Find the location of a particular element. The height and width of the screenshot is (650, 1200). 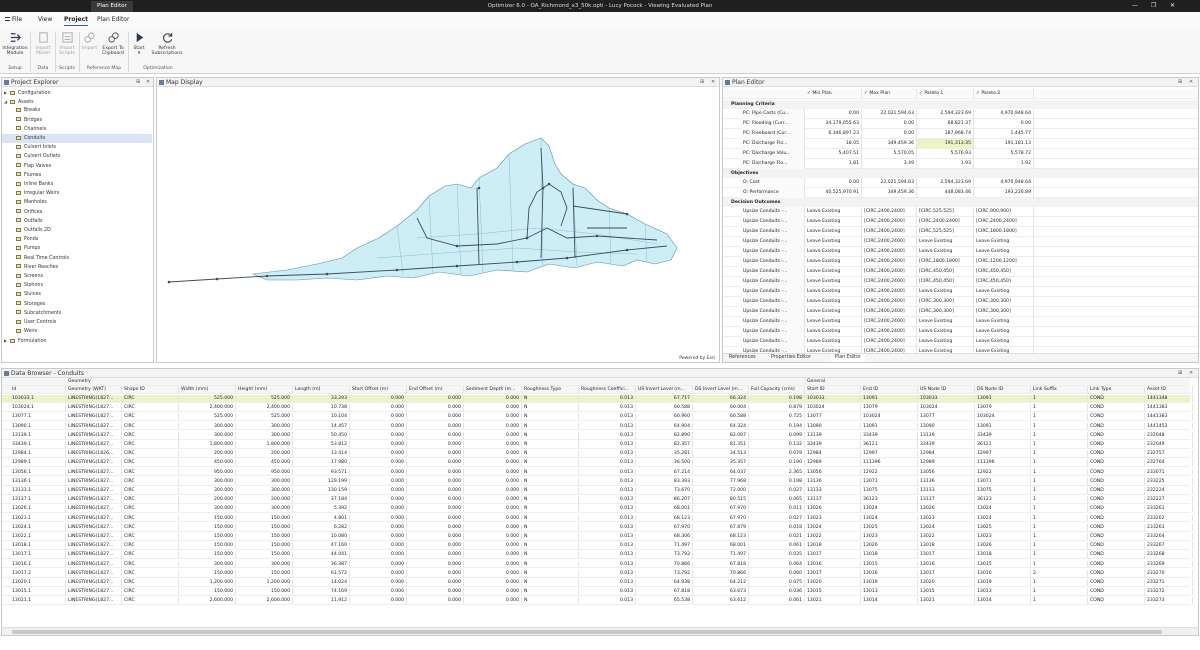

plan-value-cell: 193,226.89 is located at coordinates (1004, 193).